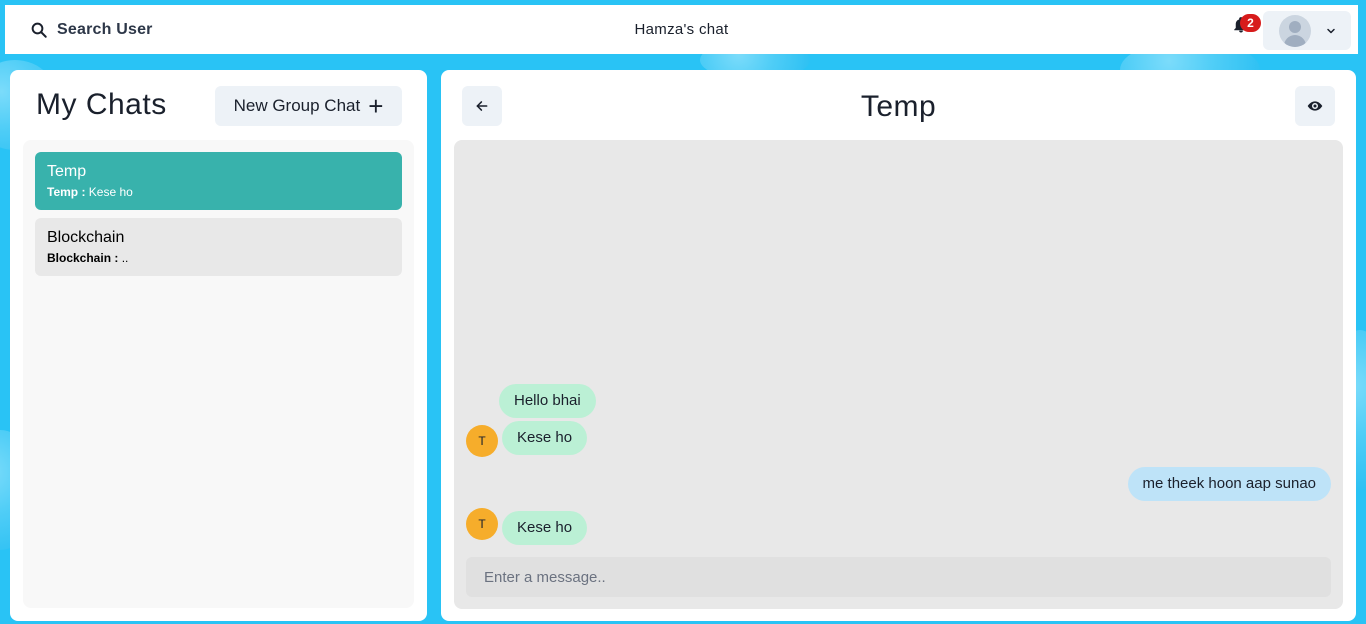 The image size is (1366, 624). What do you see at coordinates (218, 181) in the screenshot?
I see `chat-list-item-temp: Temp Temp : Kese ho` at bounding box center [218, 181].